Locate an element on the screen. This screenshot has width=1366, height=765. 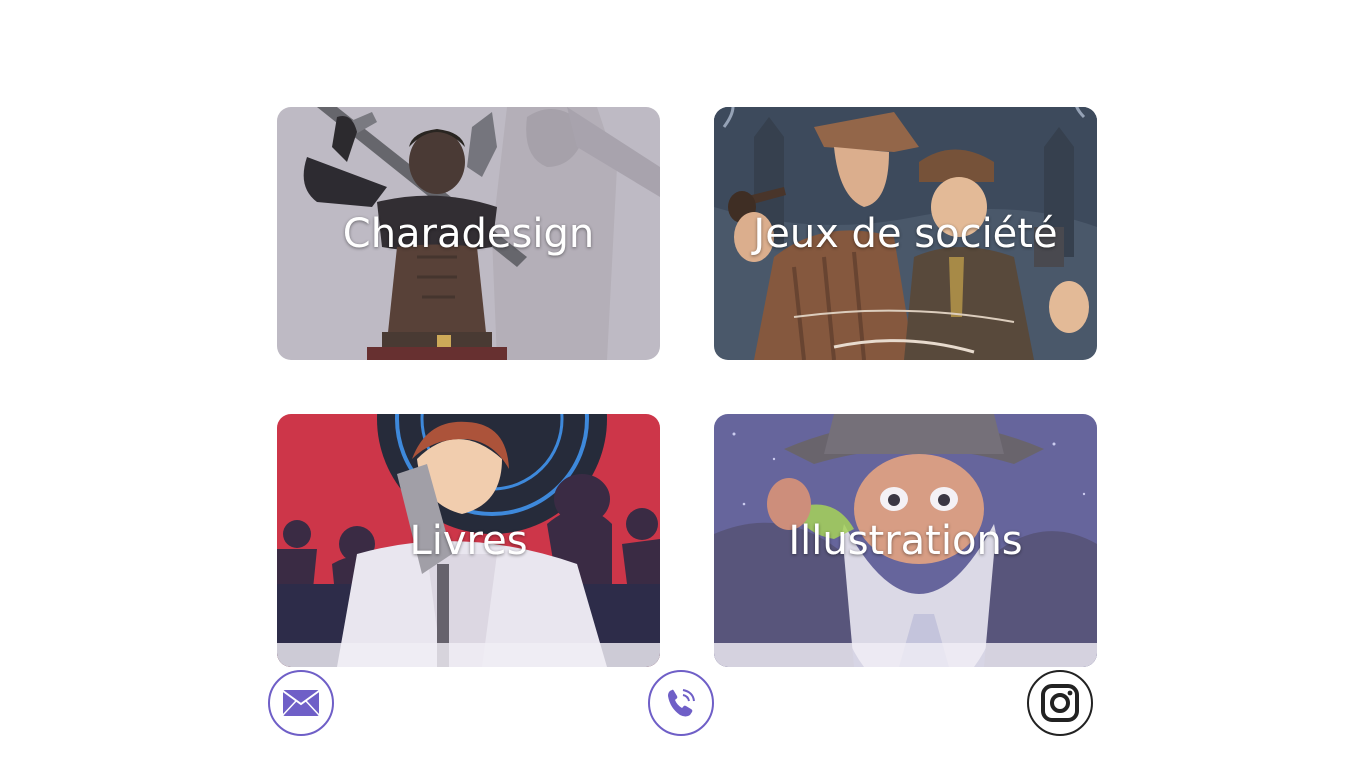
card-charadesign: Charadesign is located at coordinates (468, 233).